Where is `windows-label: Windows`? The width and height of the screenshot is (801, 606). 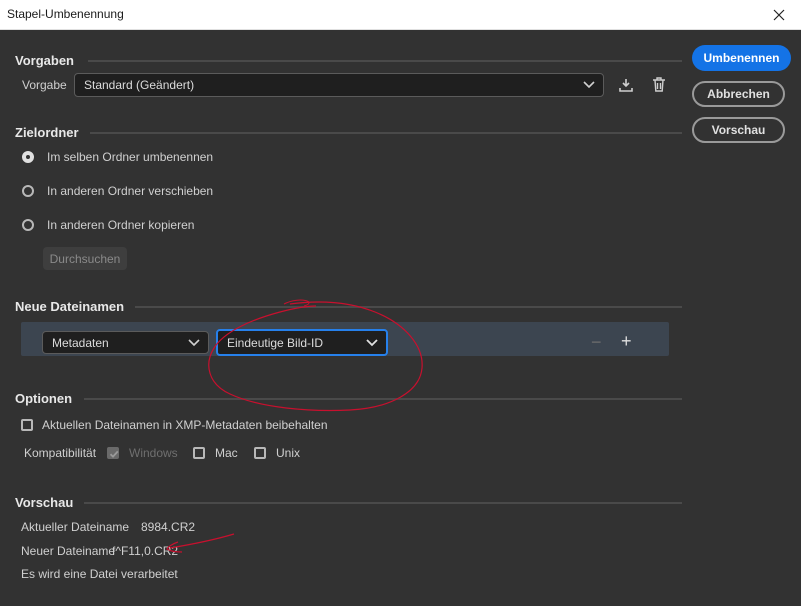 windows-label: Windows is located at coordinates (153, 453).